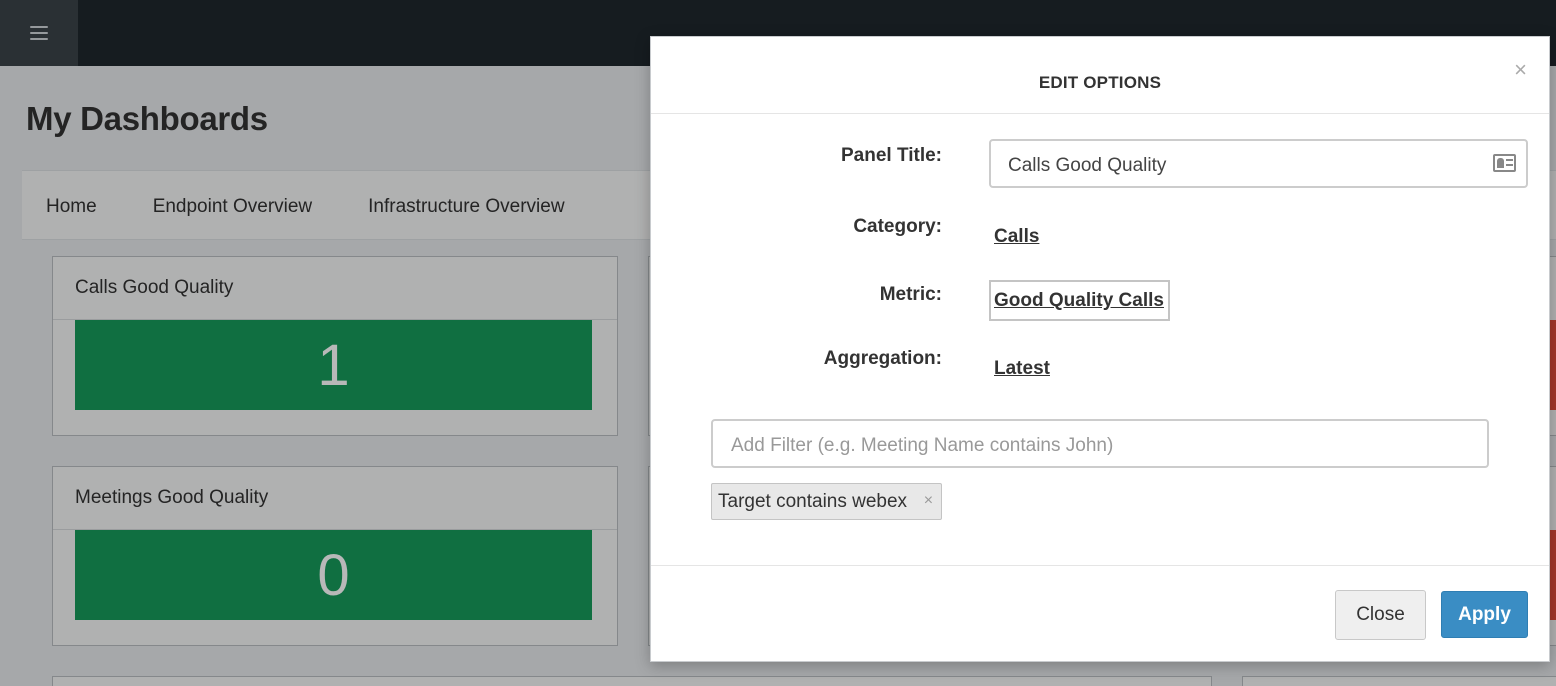  Describe the element at coordinates (1520, 70) in the screenshot. I see `close-icon: ×` at that location.